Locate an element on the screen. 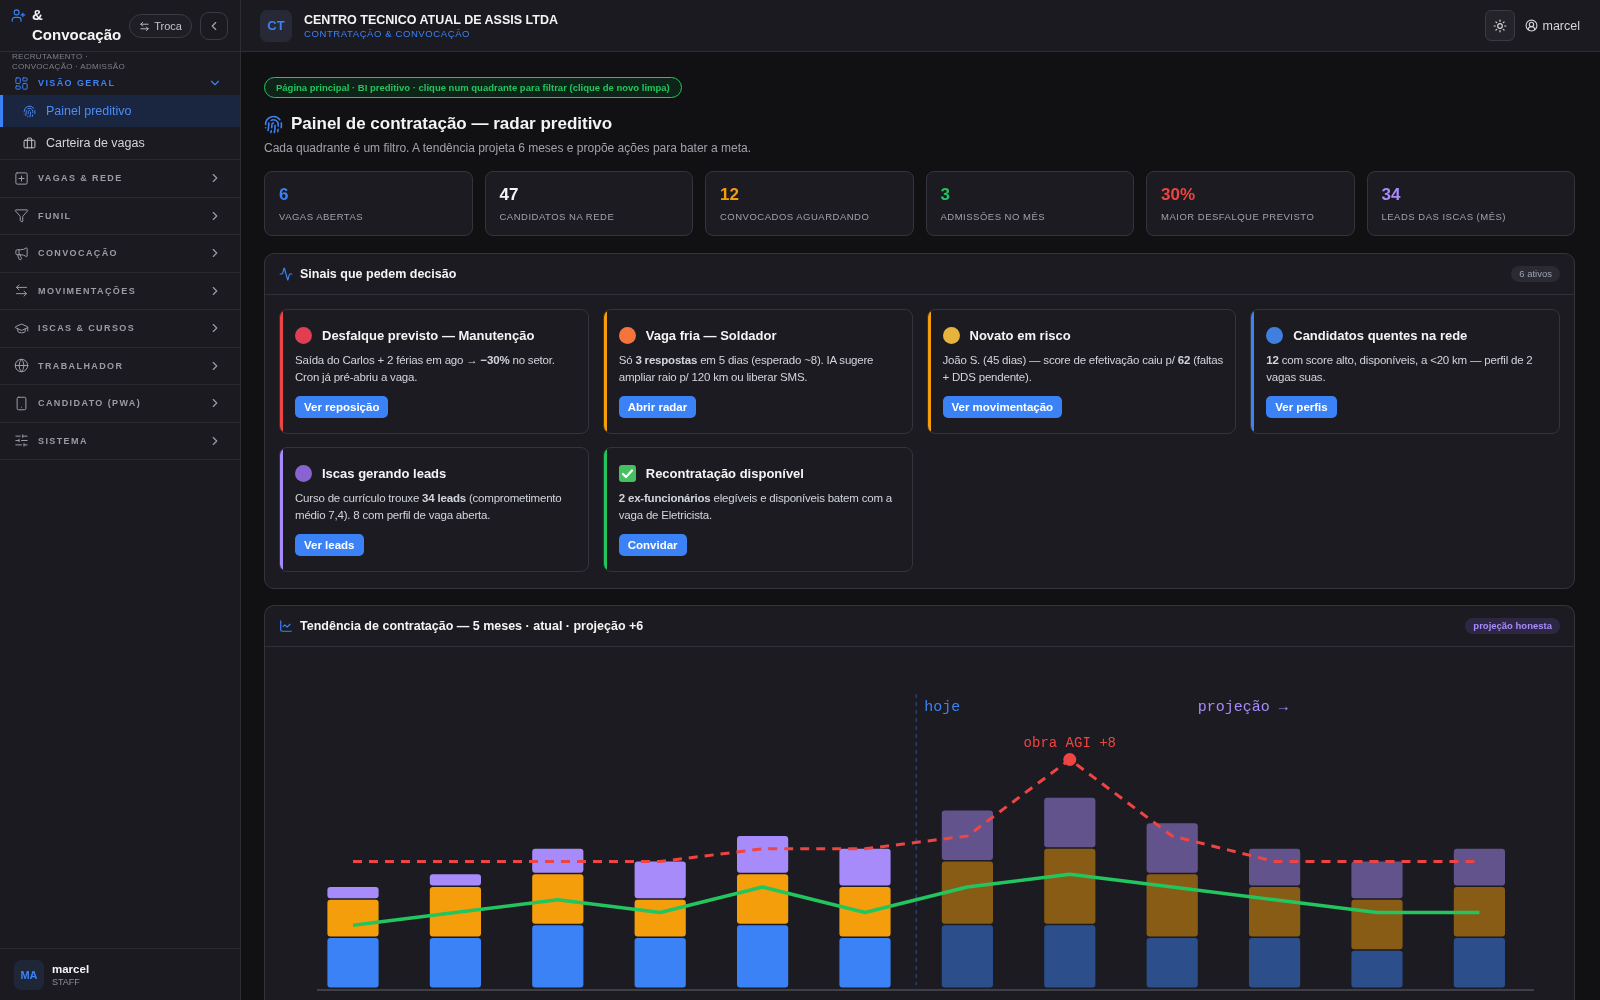  card-text: 12 com score alto, disponíveis, a <20 km — perfil de 2 vagas suas. is located at coordinates (1400, 369).